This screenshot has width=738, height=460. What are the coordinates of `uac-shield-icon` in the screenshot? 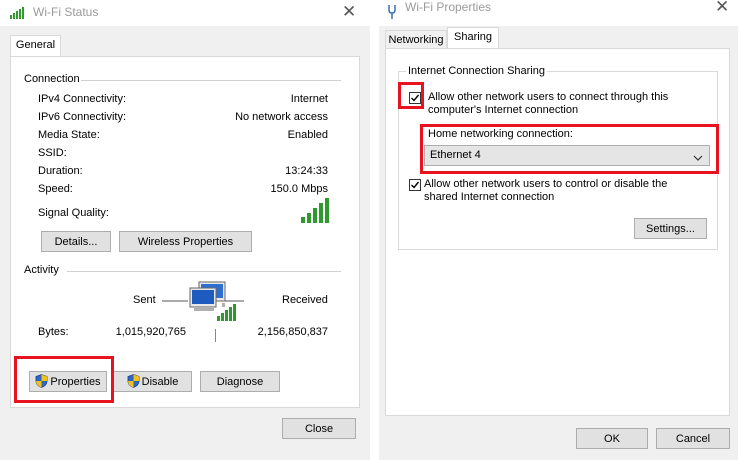 It's located at (133, 380).